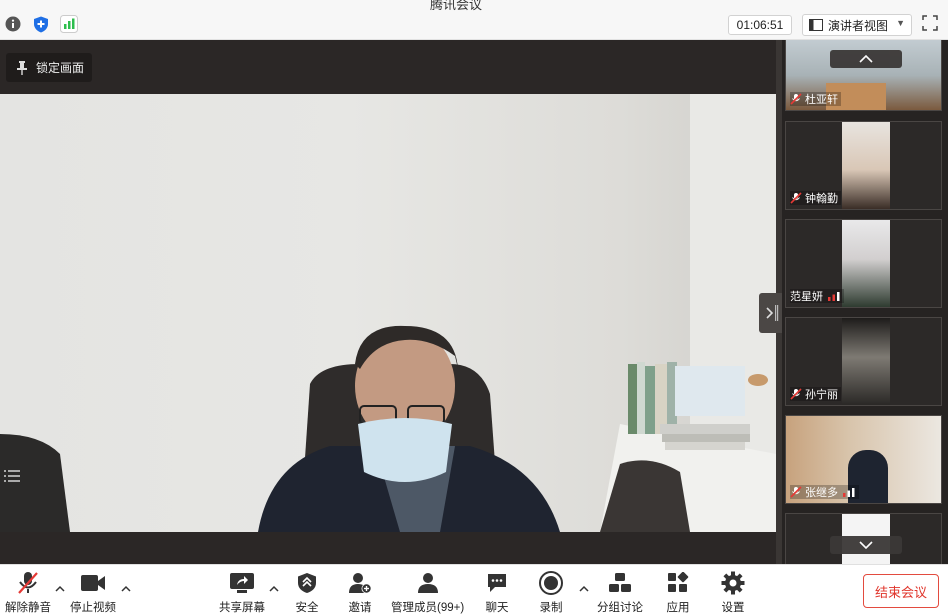 The width and height of the screenshot is (948, 616). I want to click on stop-video-label: 停止视频, so click(93, 608).